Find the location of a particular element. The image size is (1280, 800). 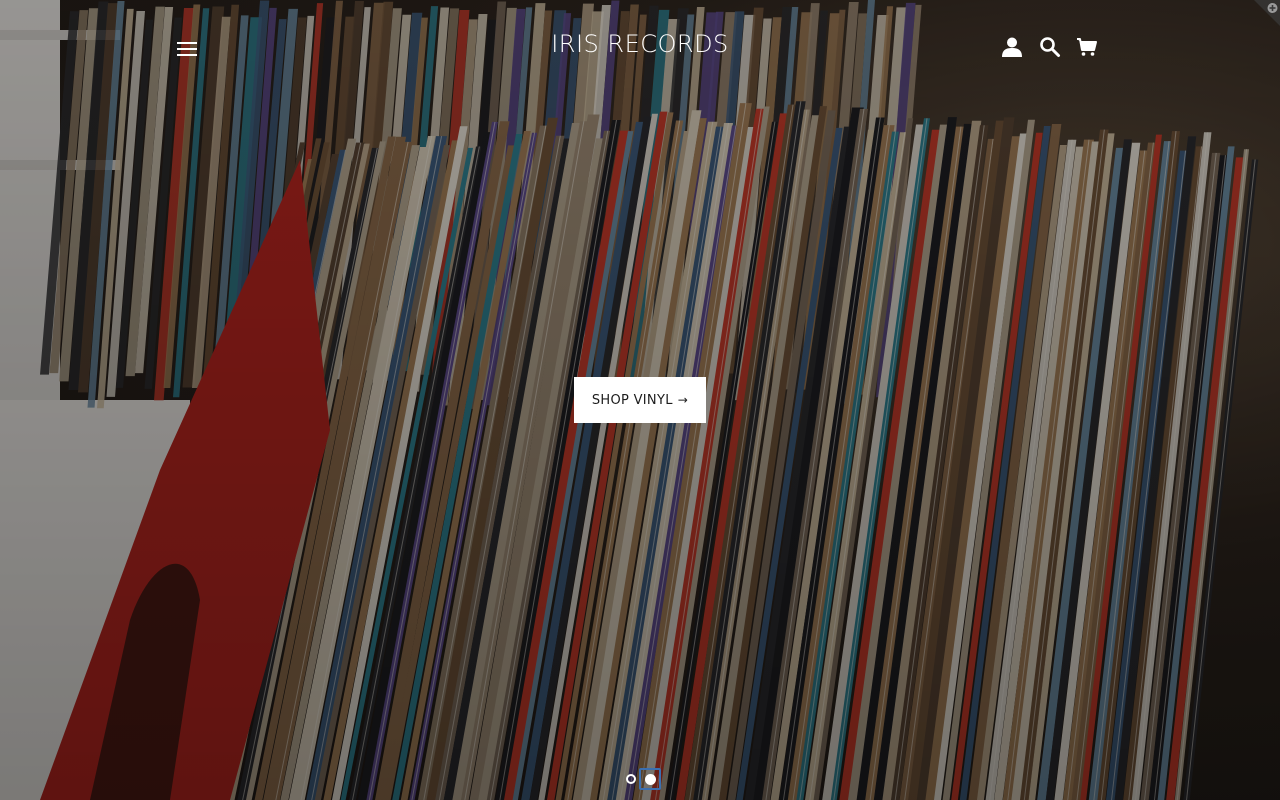

header-actions is located at coordinates (1053, 48).